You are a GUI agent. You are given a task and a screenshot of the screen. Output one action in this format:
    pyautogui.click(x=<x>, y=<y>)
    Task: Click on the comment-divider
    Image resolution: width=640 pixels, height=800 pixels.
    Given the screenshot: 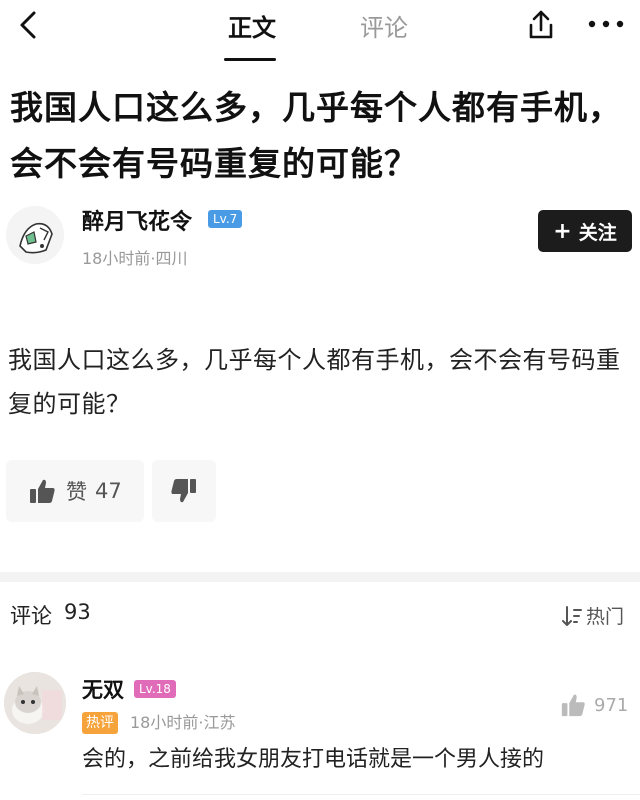 What is the action you would take?
    pyautogui.click(x=361, y=794)
    